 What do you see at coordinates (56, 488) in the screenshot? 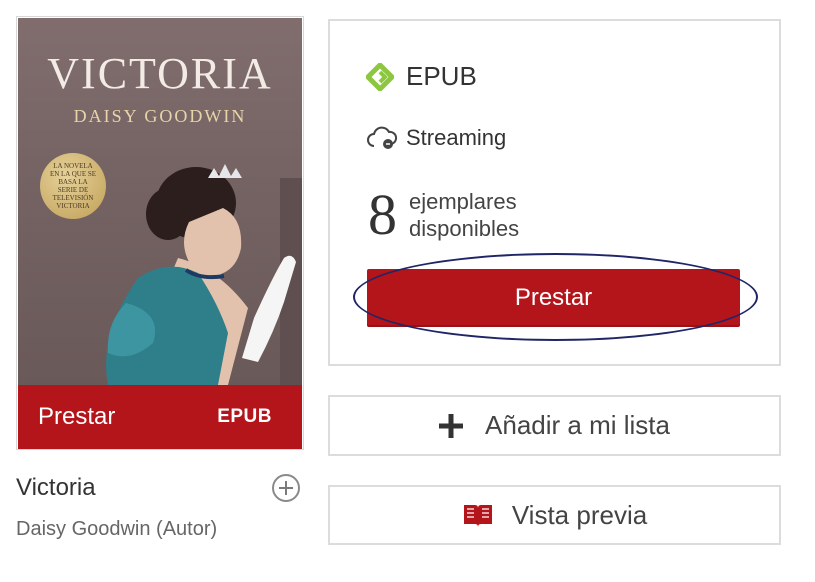
I see `book-title: Victoria` at bounding box center [56, 488].